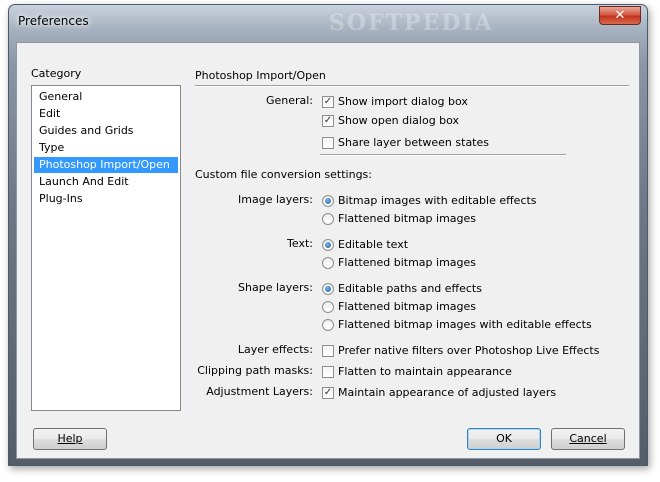 The image size is (660, 482). I want to click on title-bar: Preferences SOFTPEDIA ✕, so click(328, 20).